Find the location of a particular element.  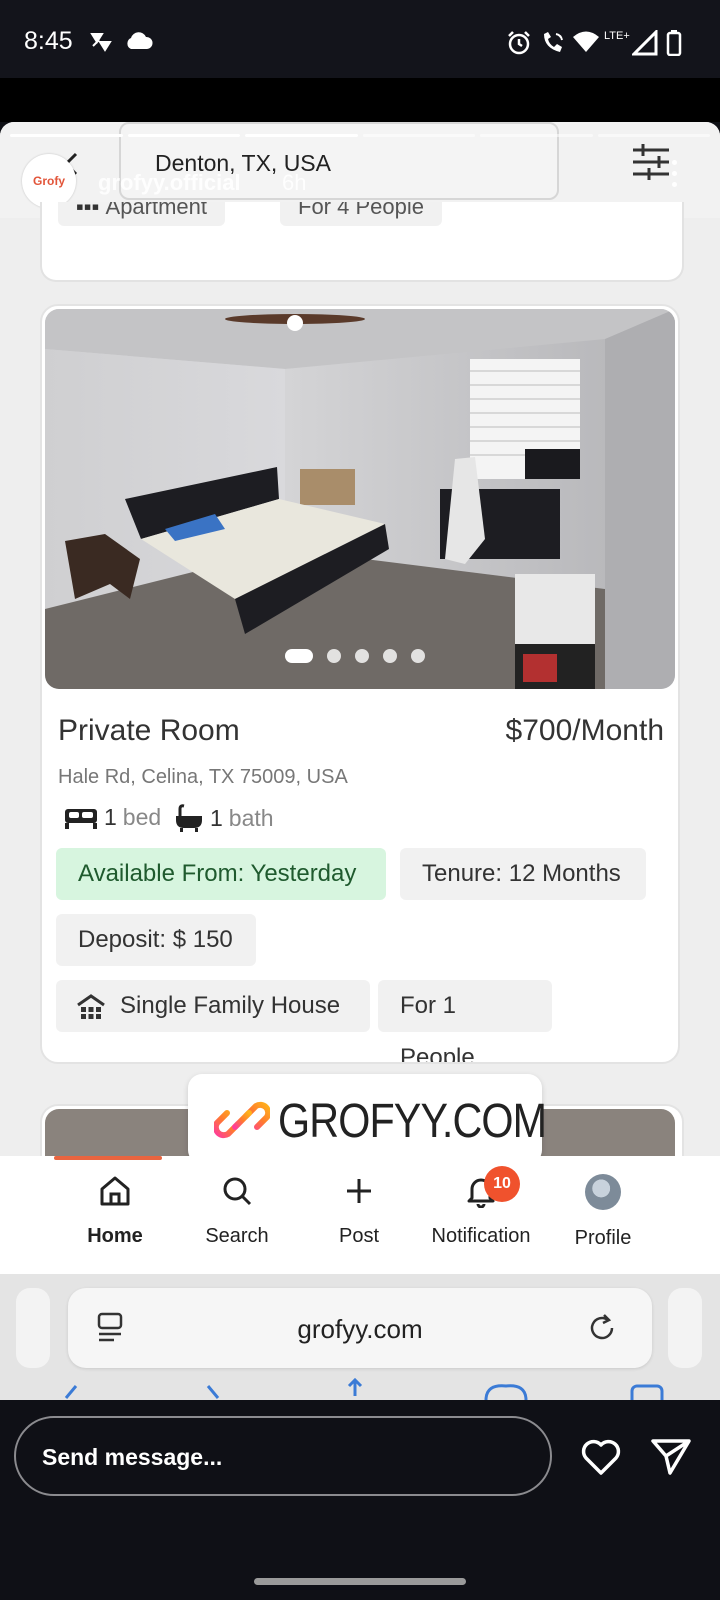

notification-badge: 10 is located at coordinates (502, 1184).